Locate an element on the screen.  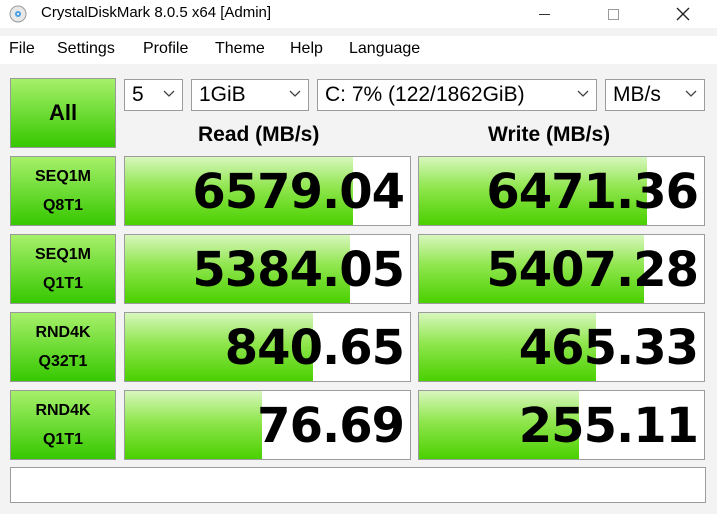
crystaldiskmark-app-icon is located at coordinates (18, 14).